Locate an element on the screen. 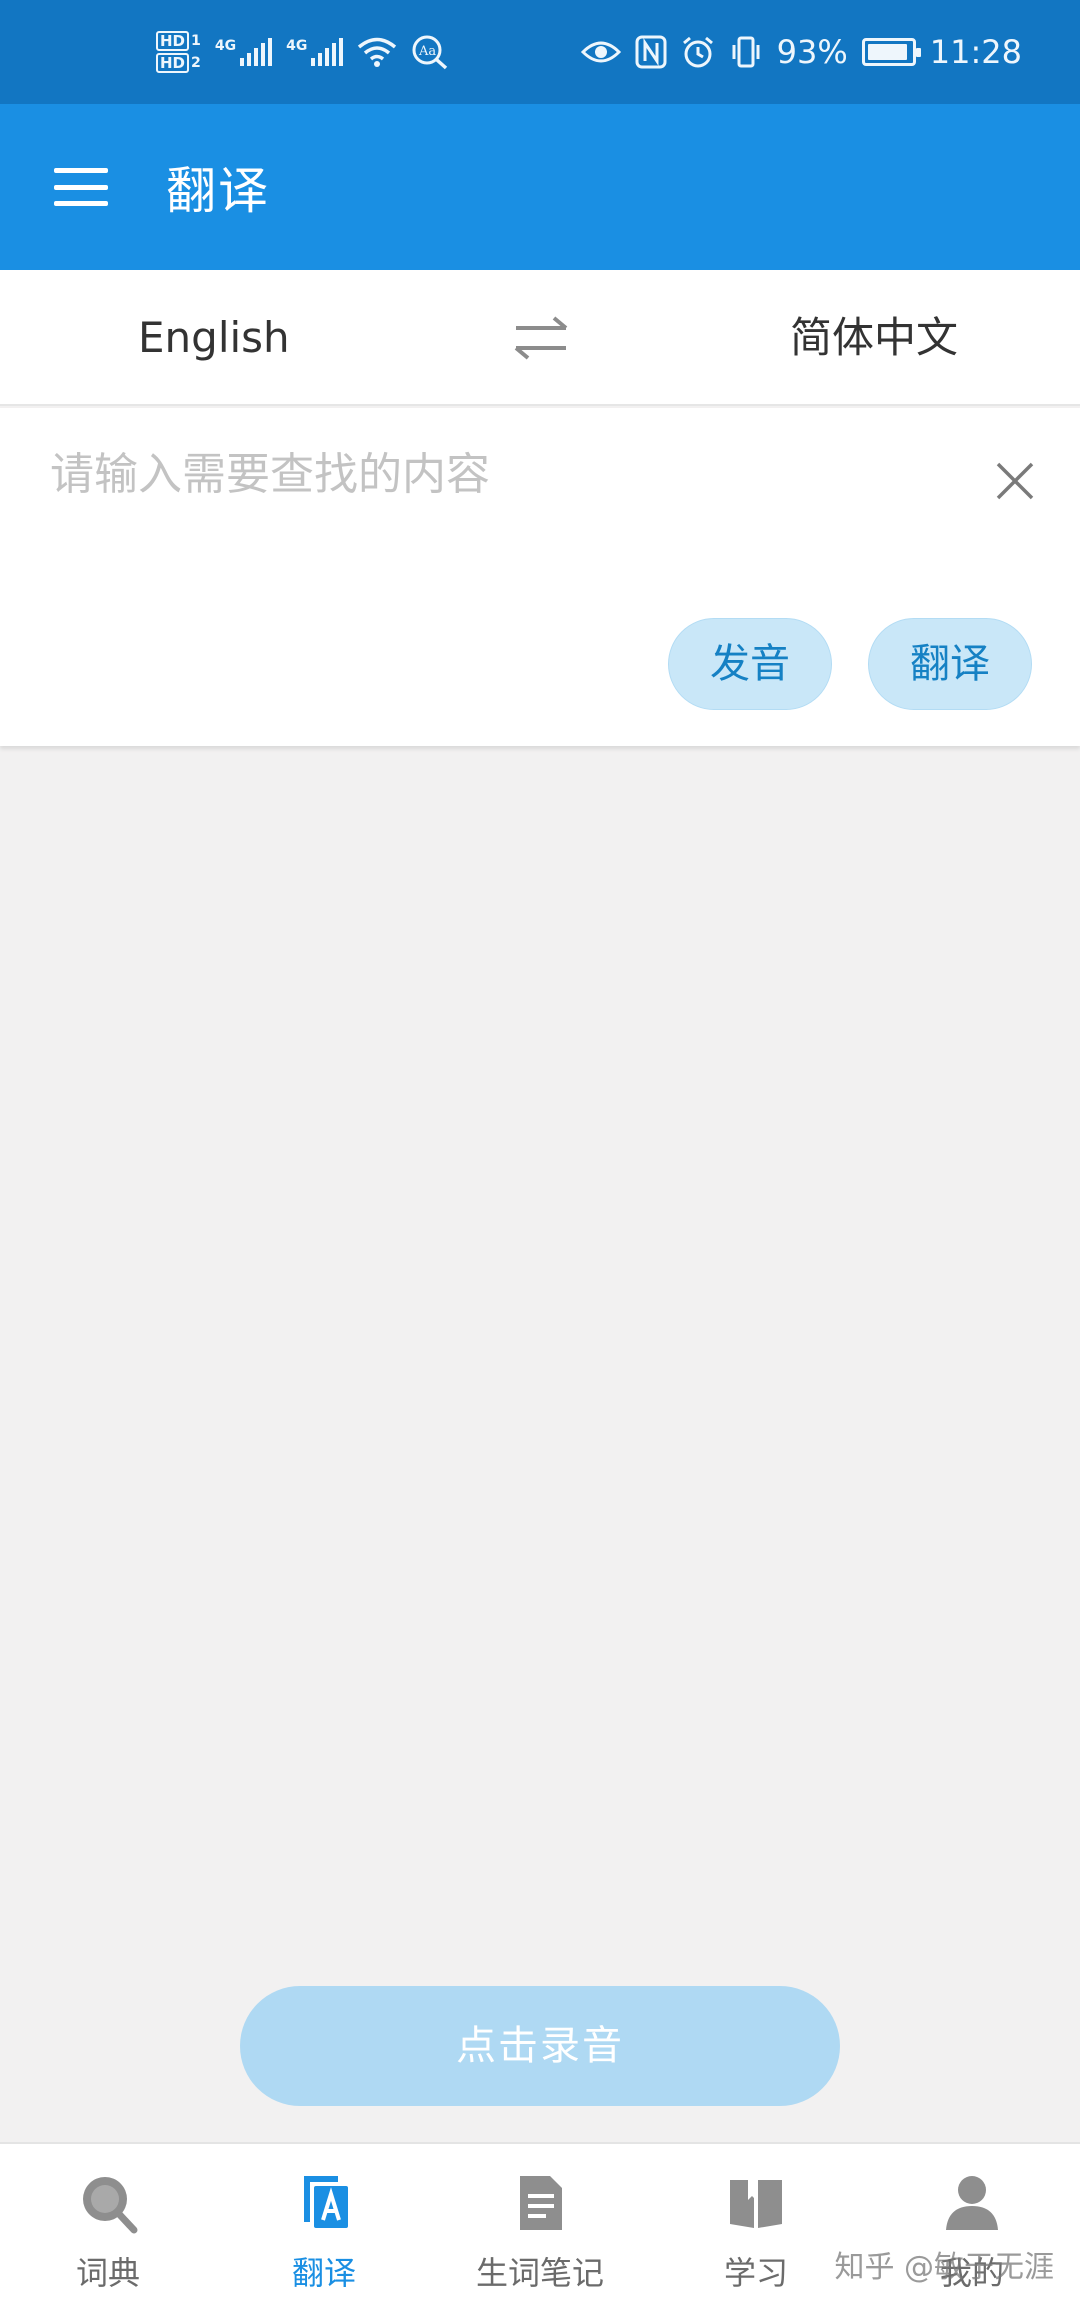 This screenshot has width=1080, height=2310. hd2-sub: 2 is located at coordinates (196, 63).